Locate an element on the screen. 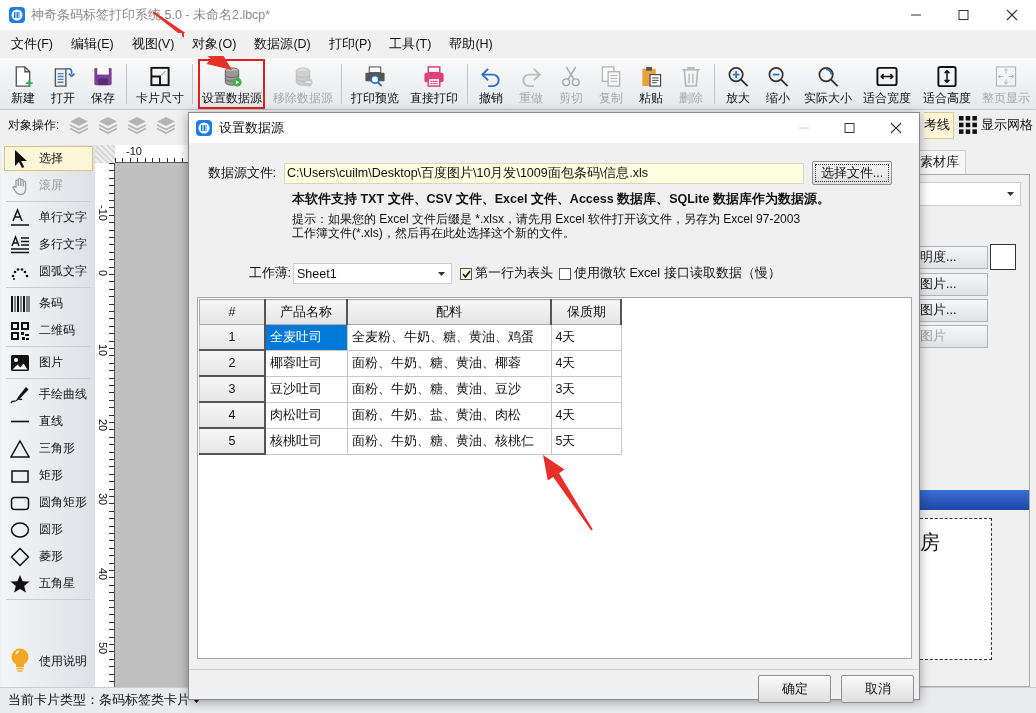  toolbar-button: 粘贴 is located at coordinates (651, 83).